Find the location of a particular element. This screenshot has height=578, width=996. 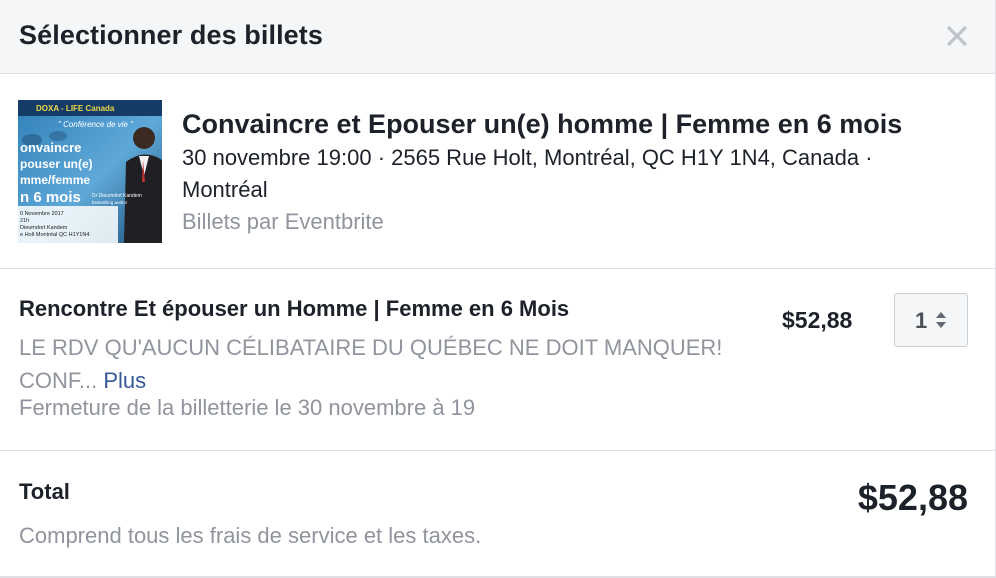

total-label: Total is located at coordinates (44, 491).